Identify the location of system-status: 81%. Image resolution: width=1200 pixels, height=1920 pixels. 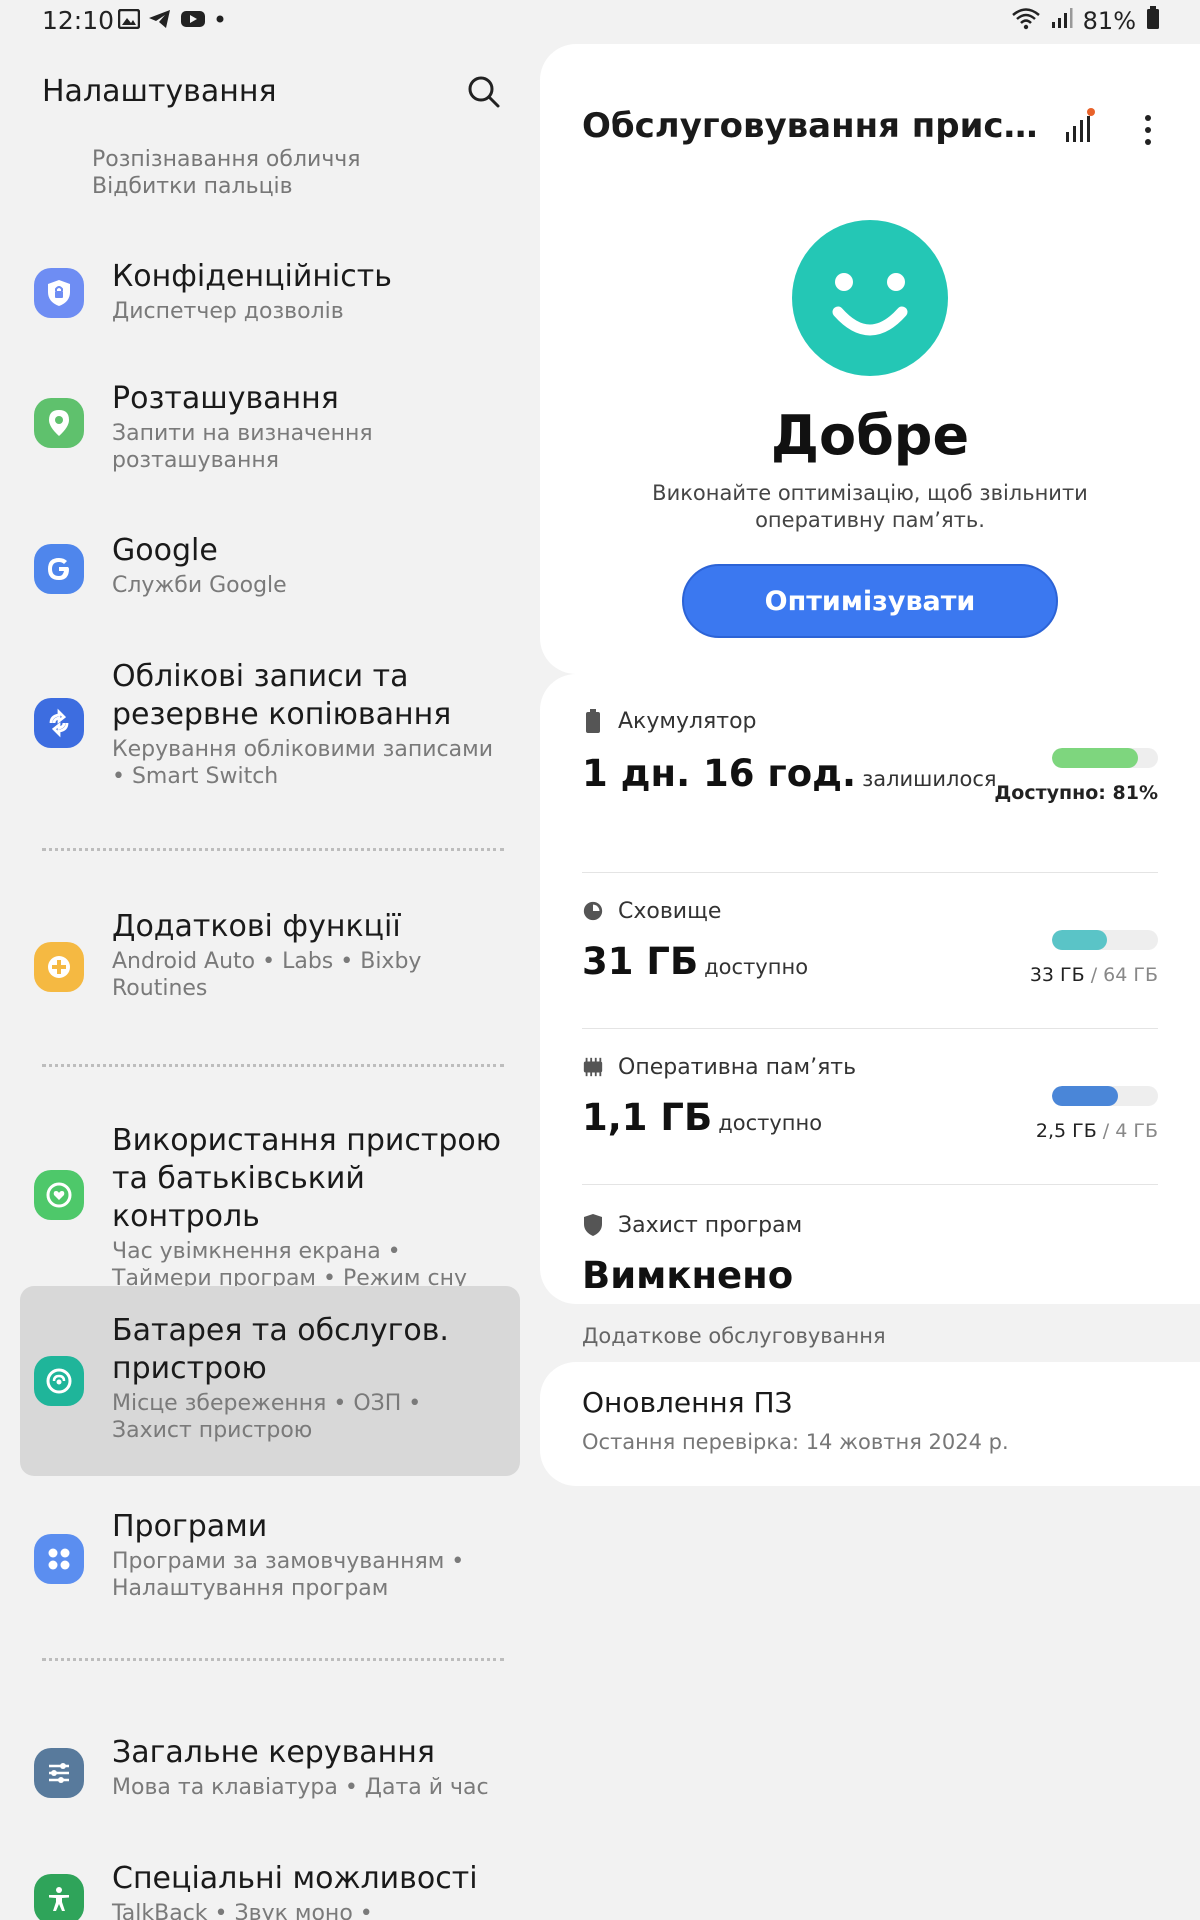
(1085, 21).